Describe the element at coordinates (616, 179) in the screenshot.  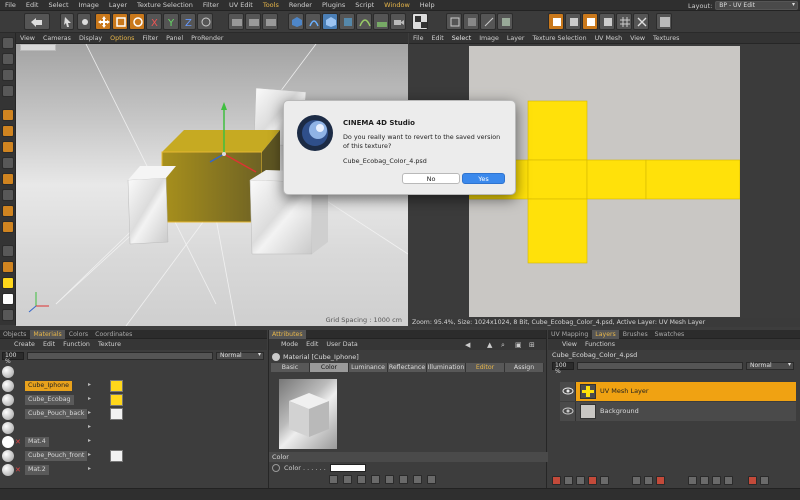
I see `uv-island-right` at that location.